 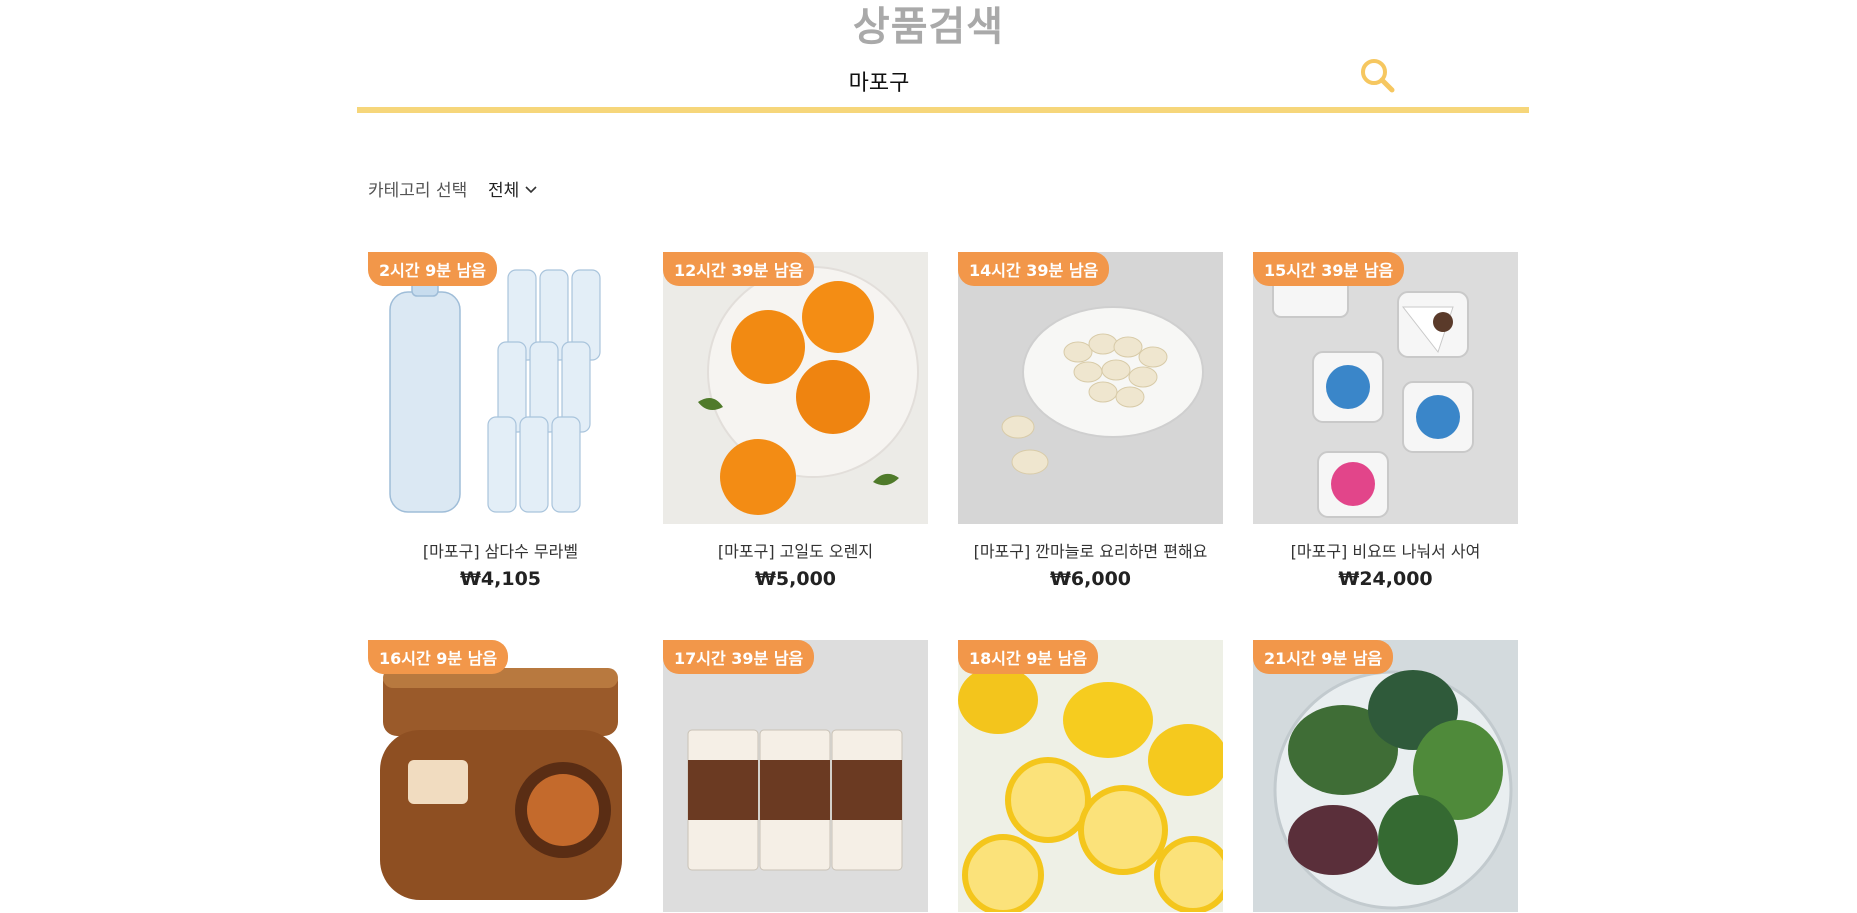 I want to click on lemons-image, so click(x=1090, y=776).